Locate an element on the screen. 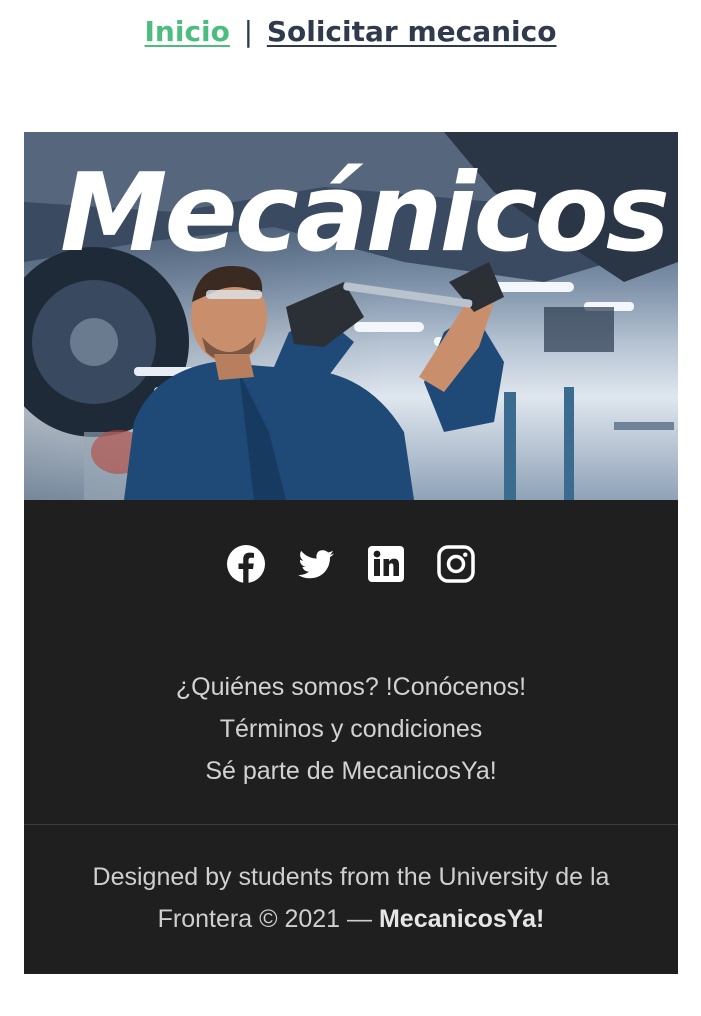  linkedin-icon is located at coordinates (386, 564).